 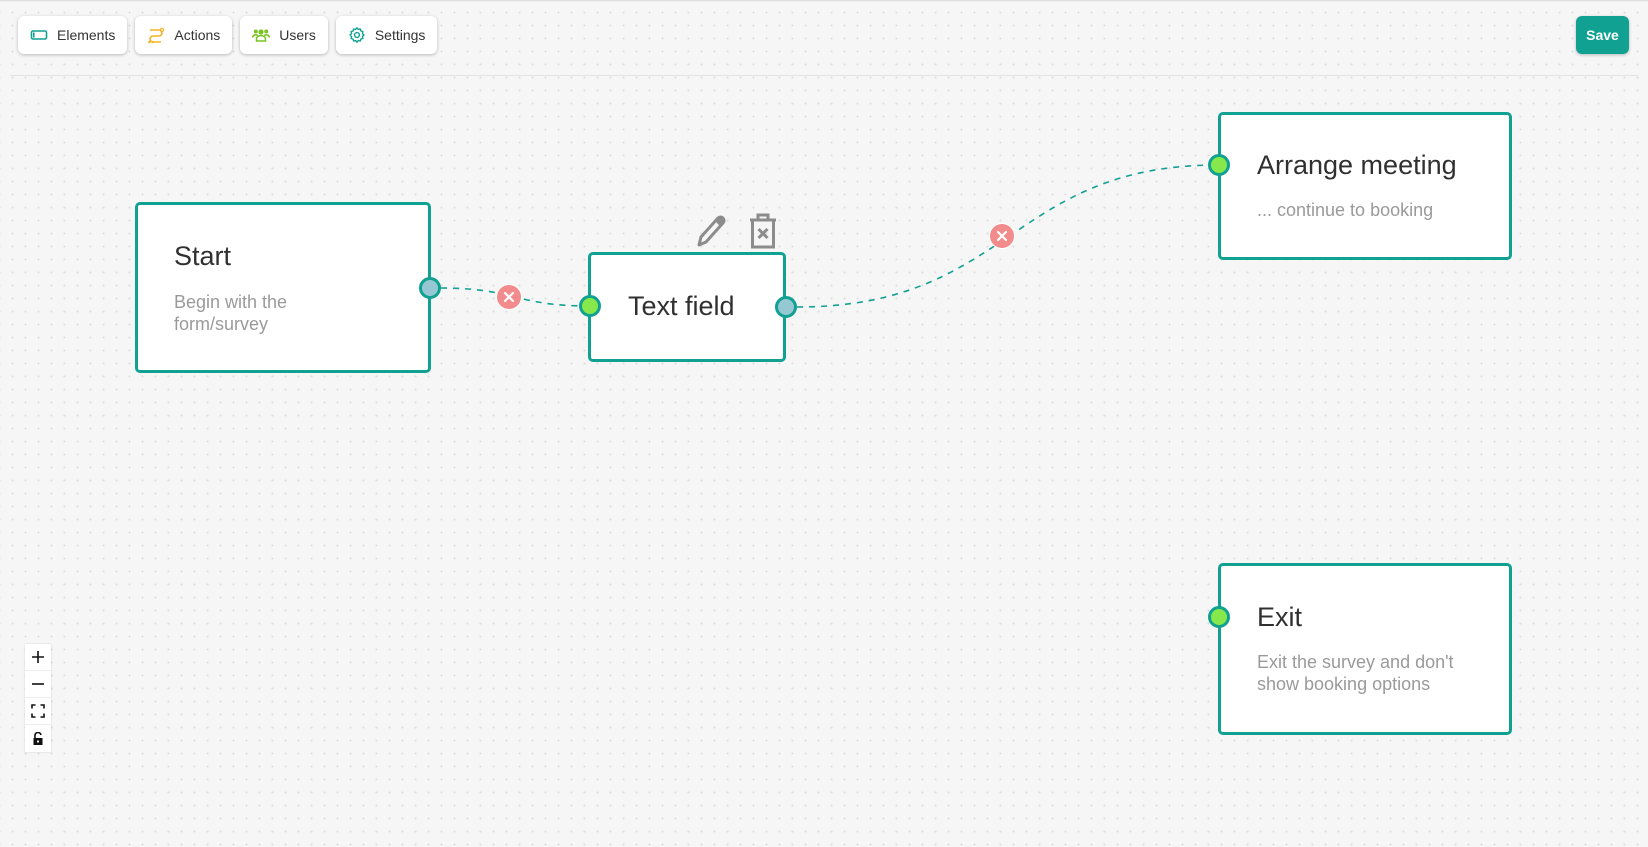 What do you see at coordinates (283, 287) in the screenshot?
I see `node-start: Start Begin with the form/survey` at bounding box center [283, 287].